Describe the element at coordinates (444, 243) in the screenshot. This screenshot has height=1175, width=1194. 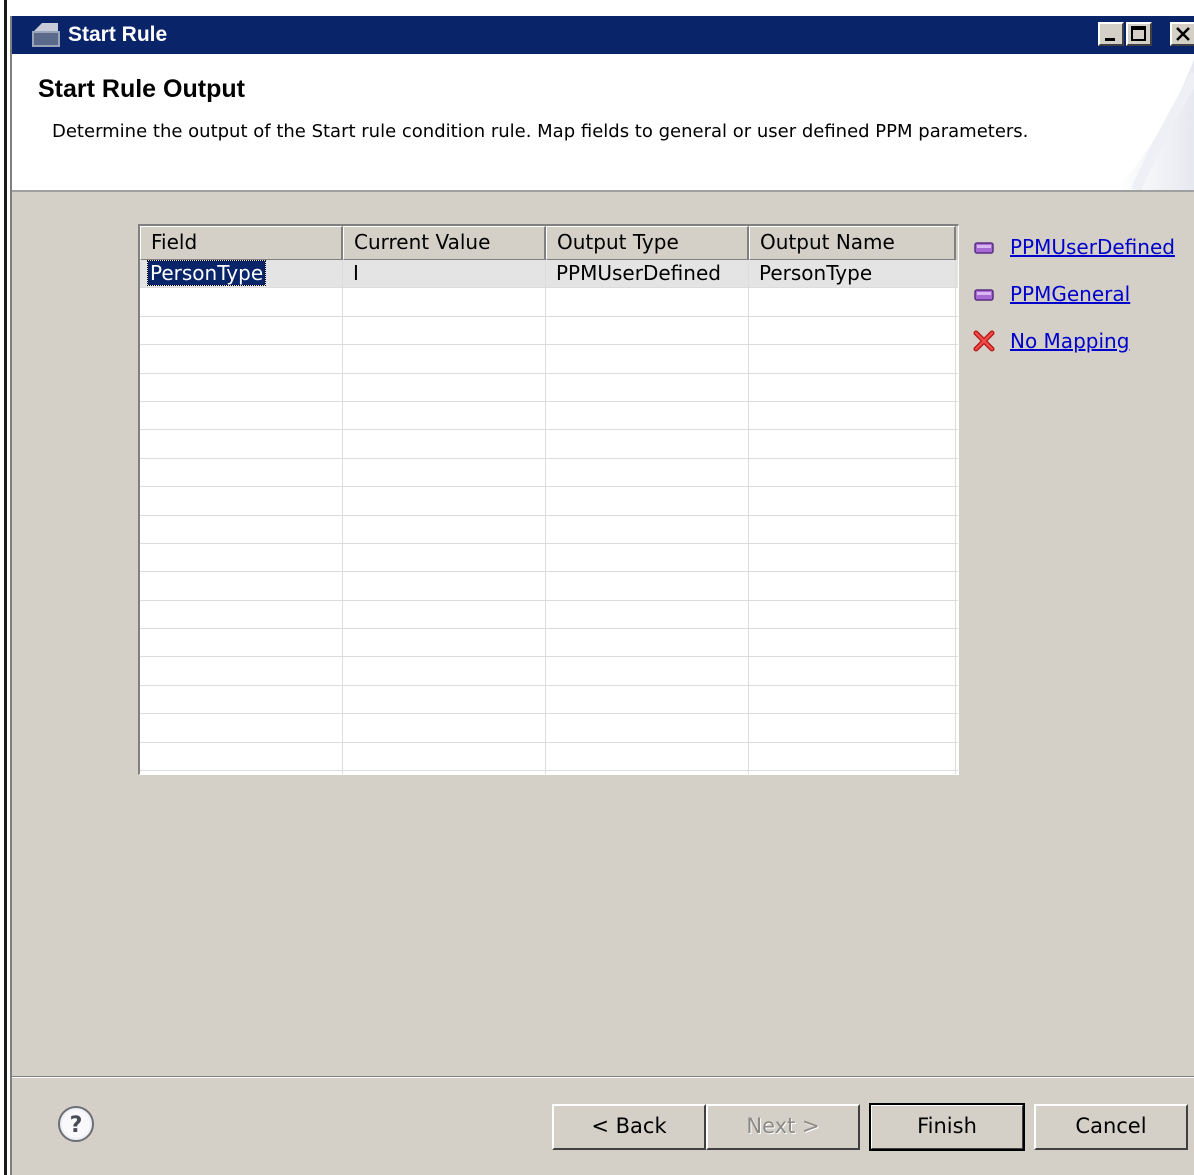
I see `column-header-current-value: Current Value` at that location.